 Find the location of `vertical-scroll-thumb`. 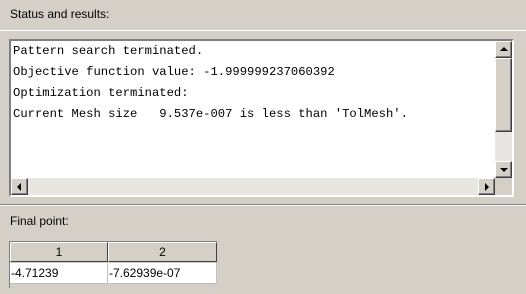

vertical-scroll-thumb is located at coordinates (503, 95).